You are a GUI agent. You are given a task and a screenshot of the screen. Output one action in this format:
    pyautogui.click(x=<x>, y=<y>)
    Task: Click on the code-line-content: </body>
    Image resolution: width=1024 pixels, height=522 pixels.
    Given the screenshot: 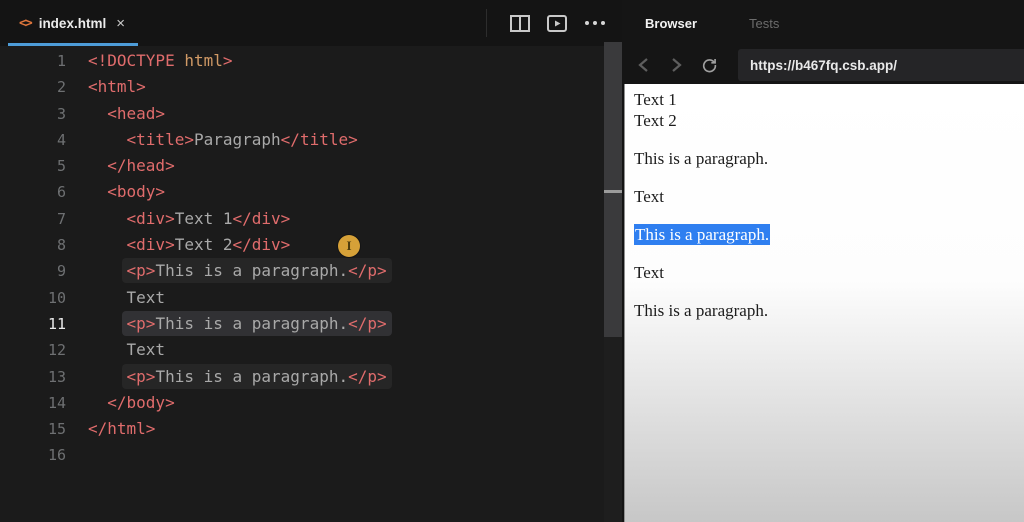 What is the action you would take?
    pyautogui.click(x=131, y=403)
    